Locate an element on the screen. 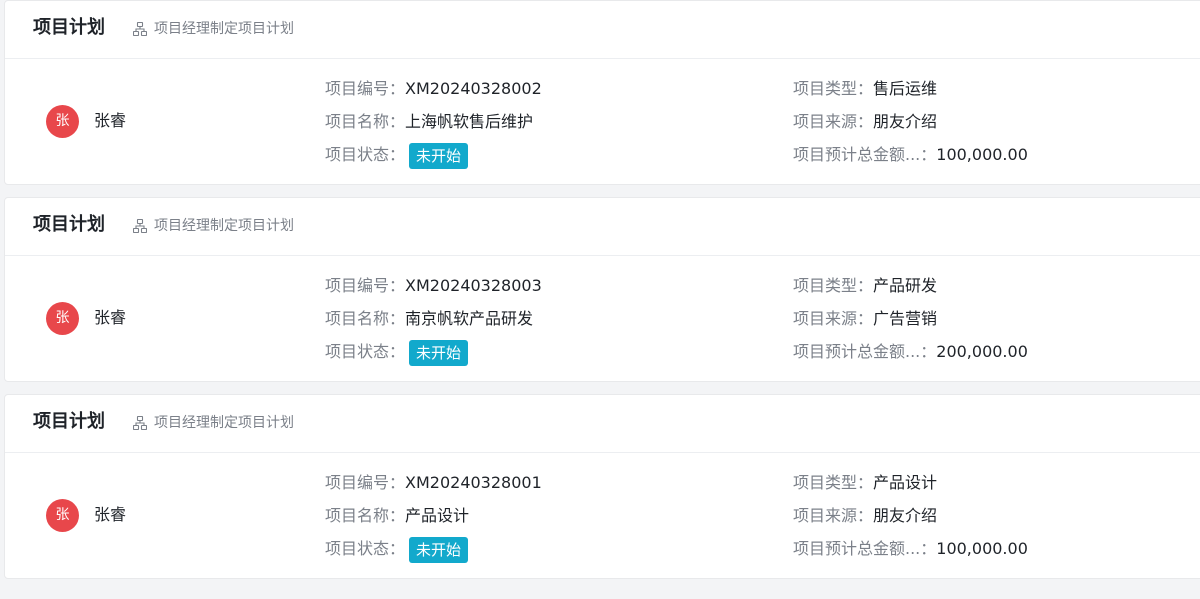 The width and height of the screenshot is (1200, 599). project-code-value: XM20240328002 is located at coordinates (473, 88).